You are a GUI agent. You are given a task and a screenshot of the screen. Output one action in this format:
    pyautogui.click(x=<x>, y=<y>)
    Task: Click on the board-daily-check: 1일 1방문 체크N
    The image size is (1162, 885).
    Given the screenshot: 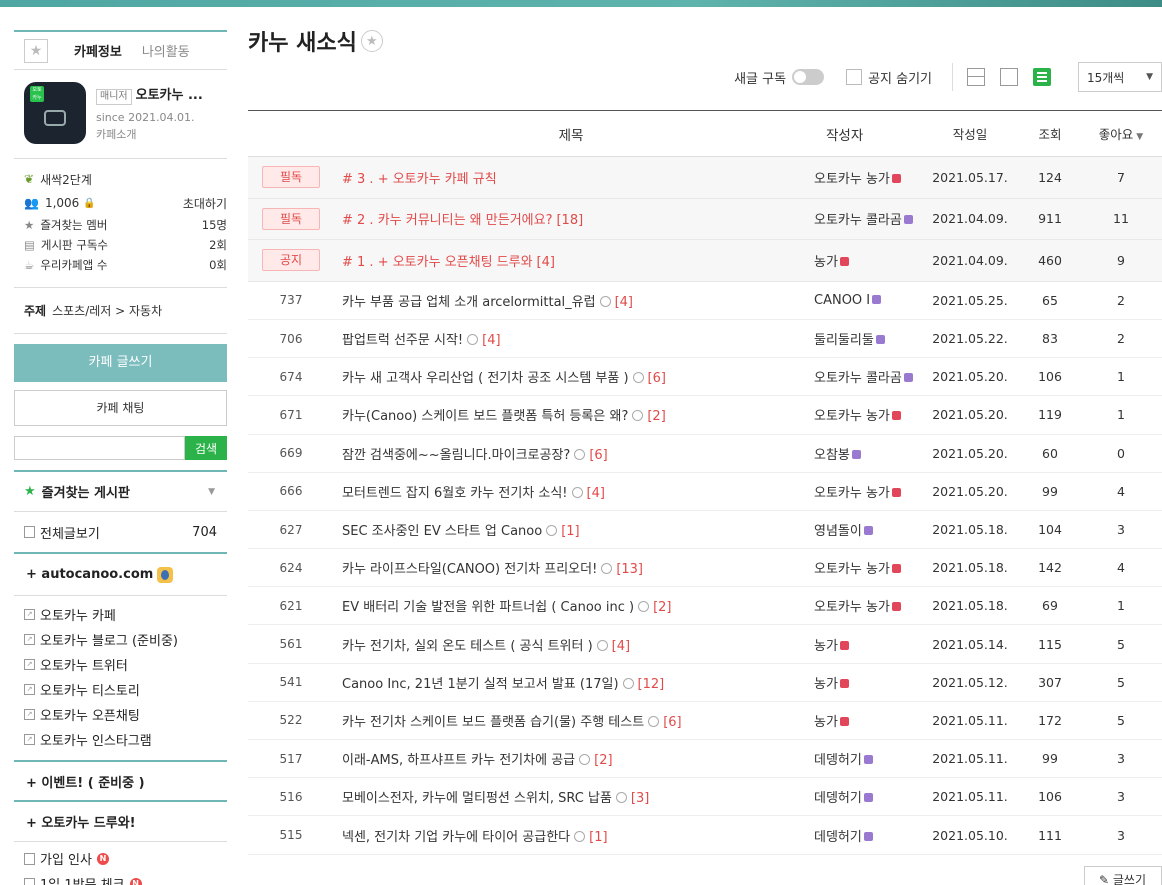 What is the action you would take?
    pyautogui.click(x=125, y=878)
    